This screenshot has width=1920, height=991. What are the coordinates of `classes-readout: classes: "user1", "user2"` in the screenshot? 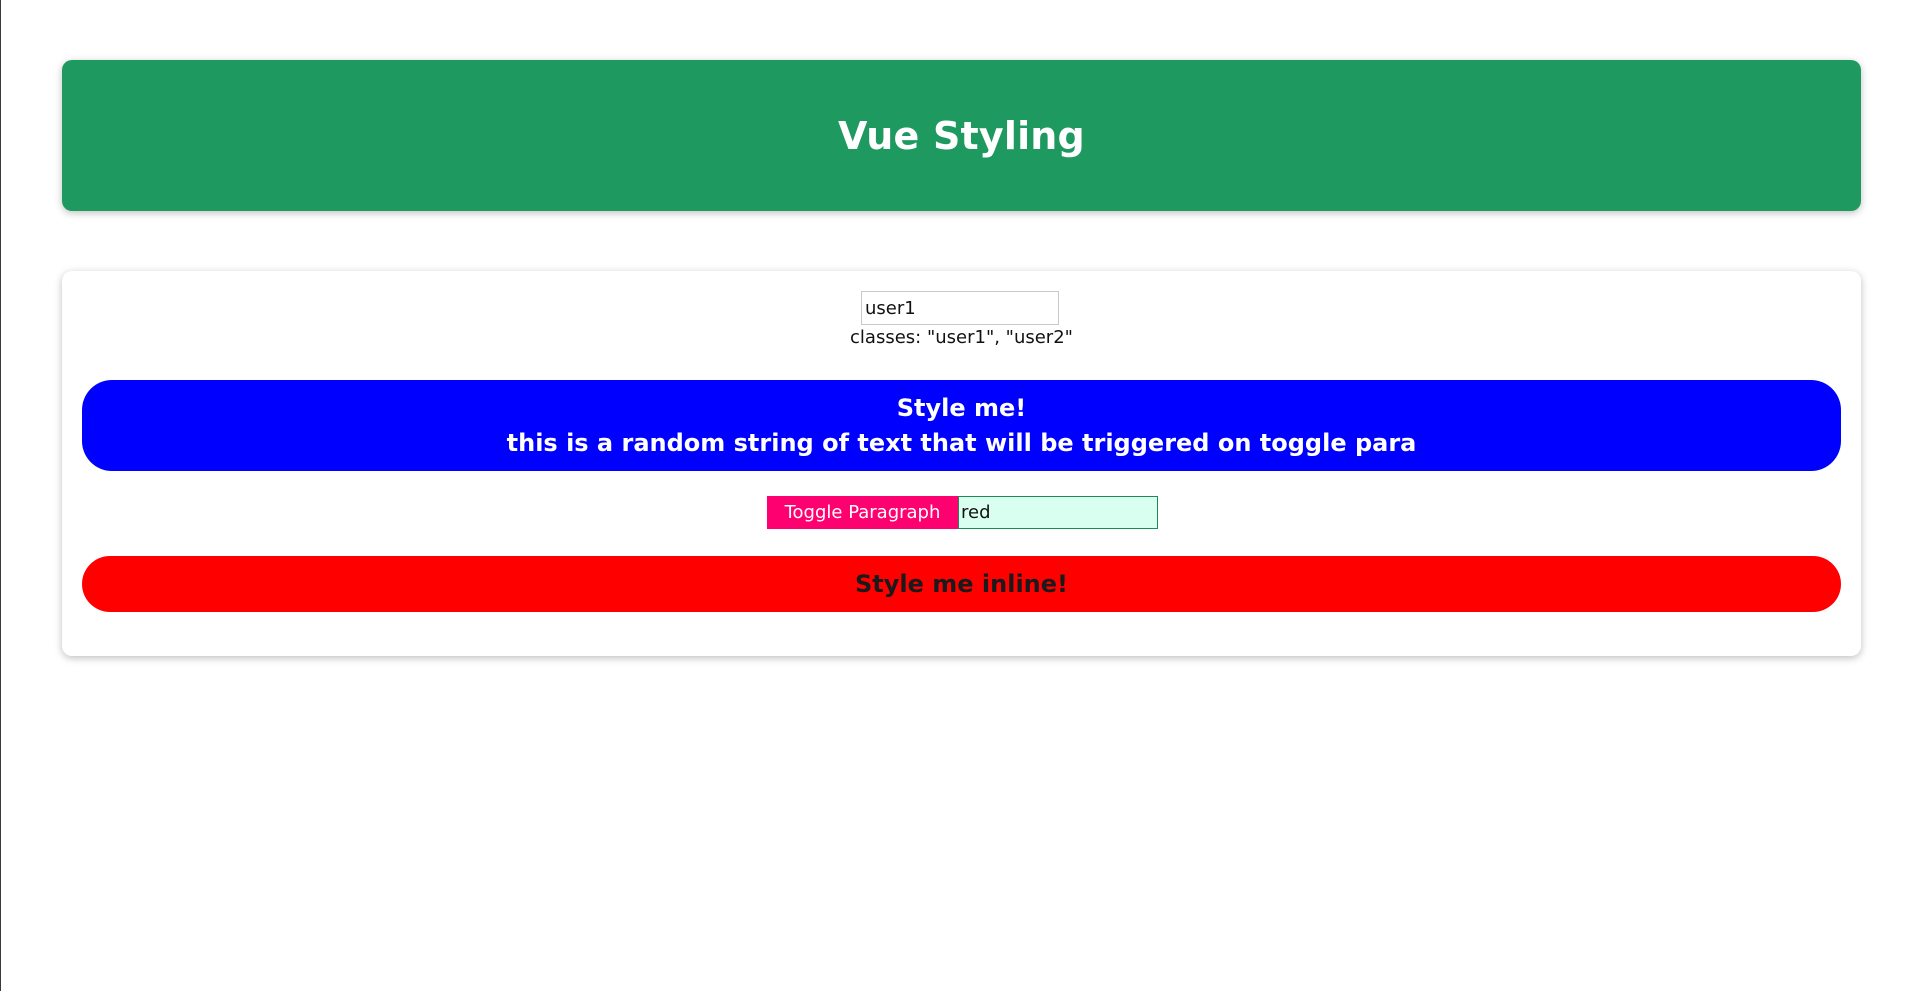 It's located at (961, 337).